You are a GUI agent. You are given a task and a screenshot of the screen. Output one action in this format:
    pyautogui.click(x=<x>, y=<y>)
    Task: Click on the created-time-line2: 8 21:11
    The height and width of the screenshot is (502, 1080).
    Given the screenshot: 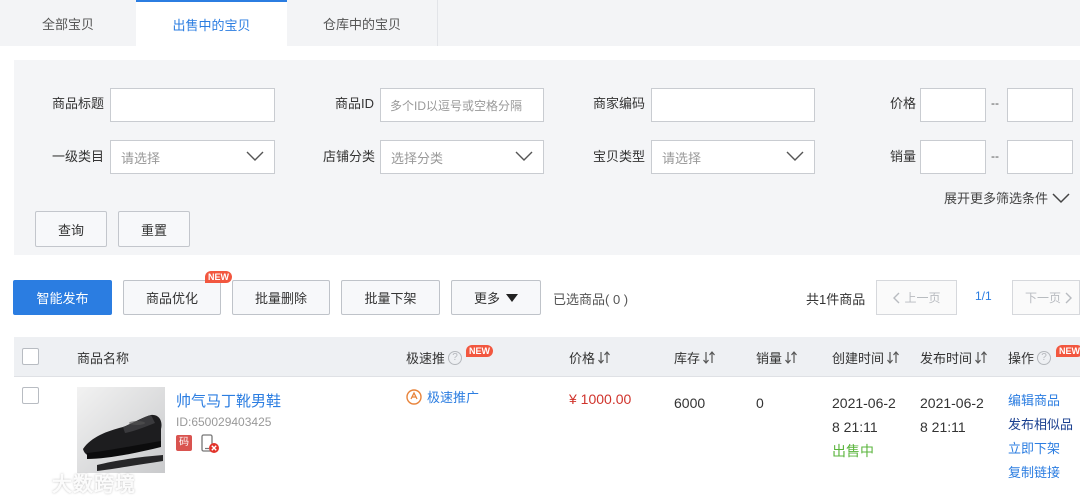 What is the action you would take?
    pyautogui.click(x=855, y=427)
    